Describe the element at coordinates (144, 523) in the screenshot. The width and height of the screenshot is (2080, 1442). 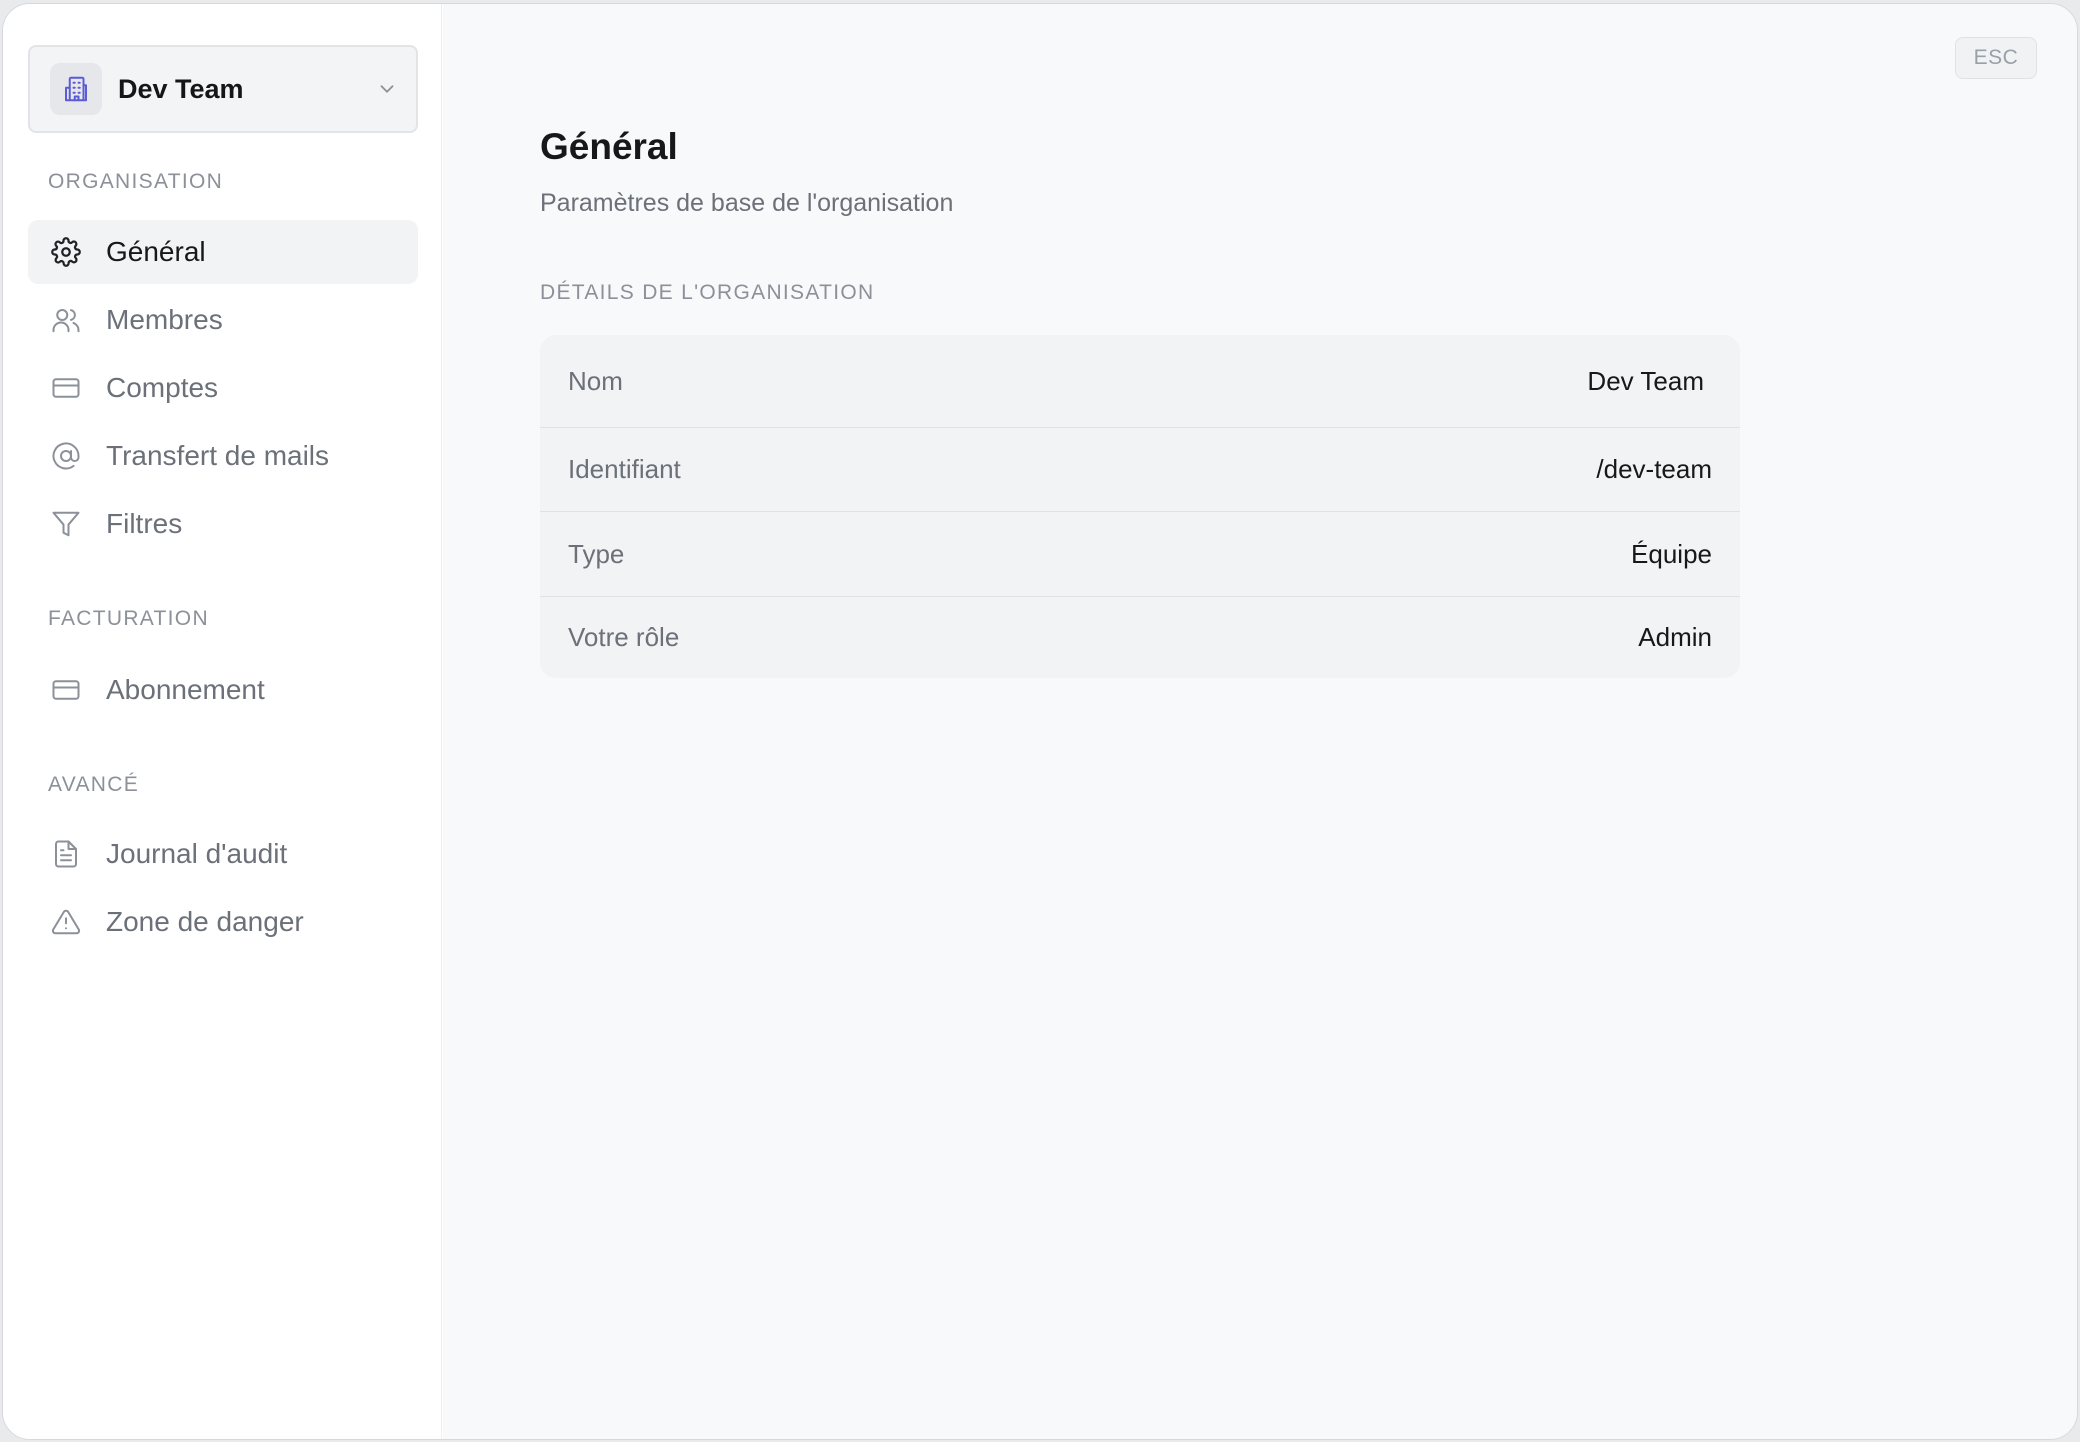
I see `sidebar-item-label: Filtres` at that location.